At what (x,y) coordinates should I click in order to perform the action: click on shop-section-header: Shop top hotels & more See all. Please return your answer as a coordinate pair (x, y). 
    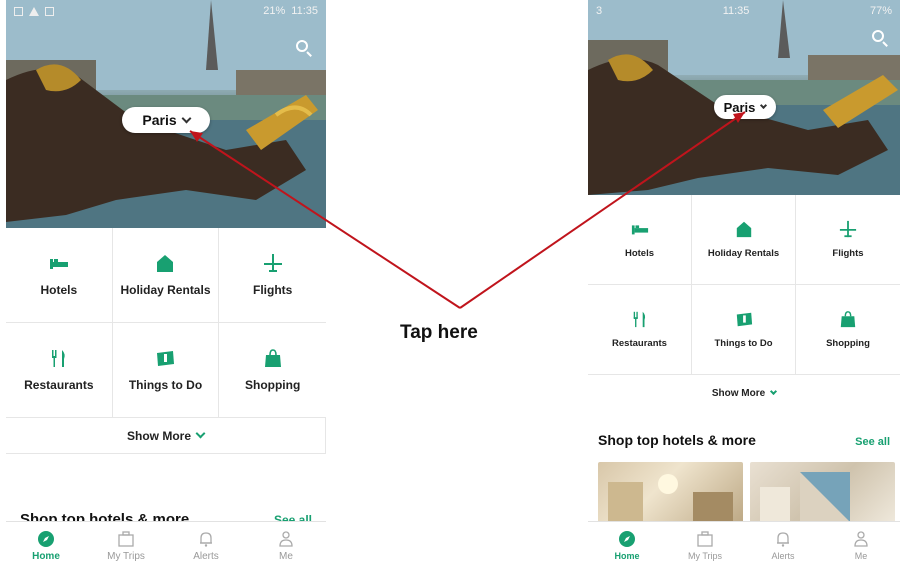
    Looking at the image, I should click on (744, 440).